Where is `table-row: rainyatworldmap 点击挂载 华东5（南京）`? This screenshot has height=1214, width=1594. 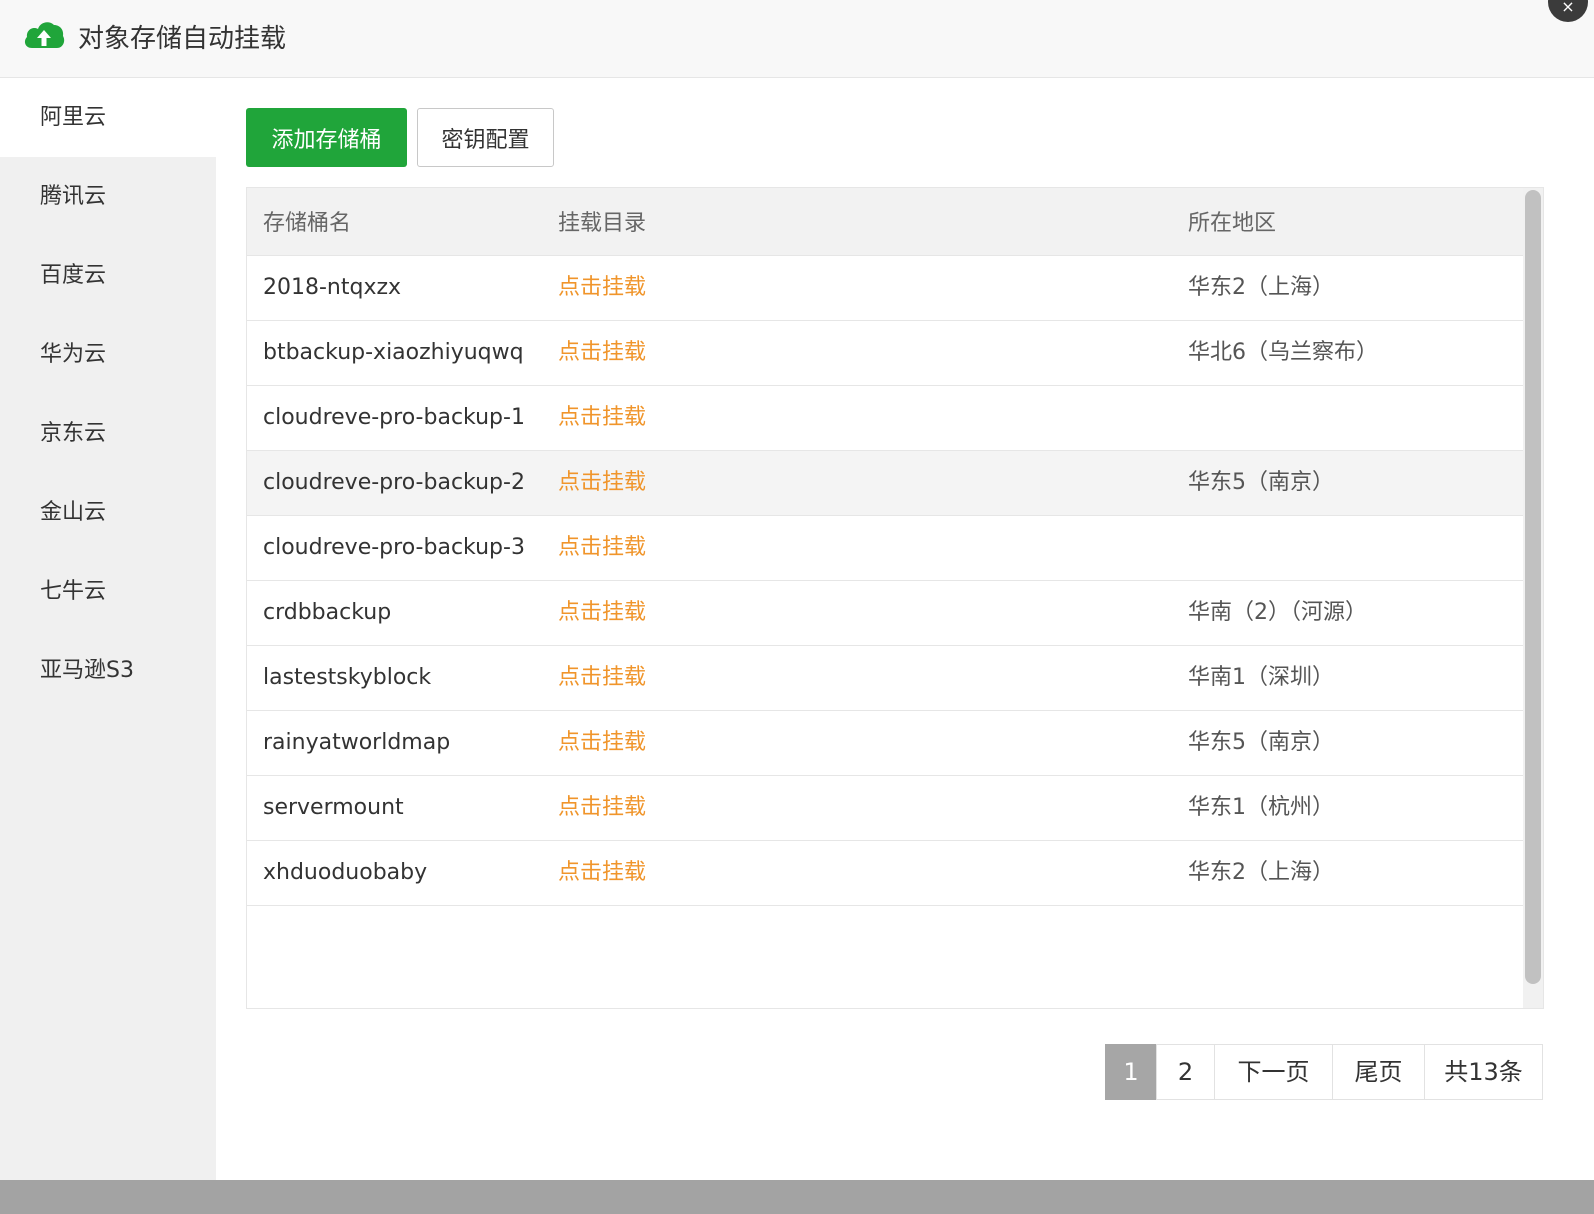
table-row: rainyatworldmap 点击挂载 华东5（南京） is located at coordinates (886, 743).